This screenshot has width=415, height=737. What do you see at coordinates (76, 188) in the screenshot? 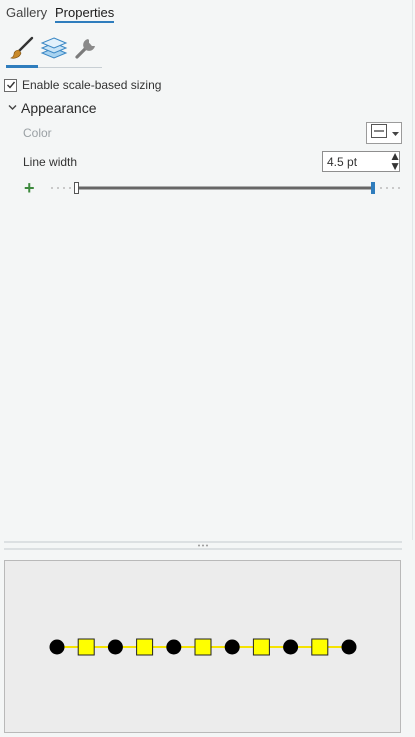
I see `slider-min-handle` at bounding box center [76, 188].